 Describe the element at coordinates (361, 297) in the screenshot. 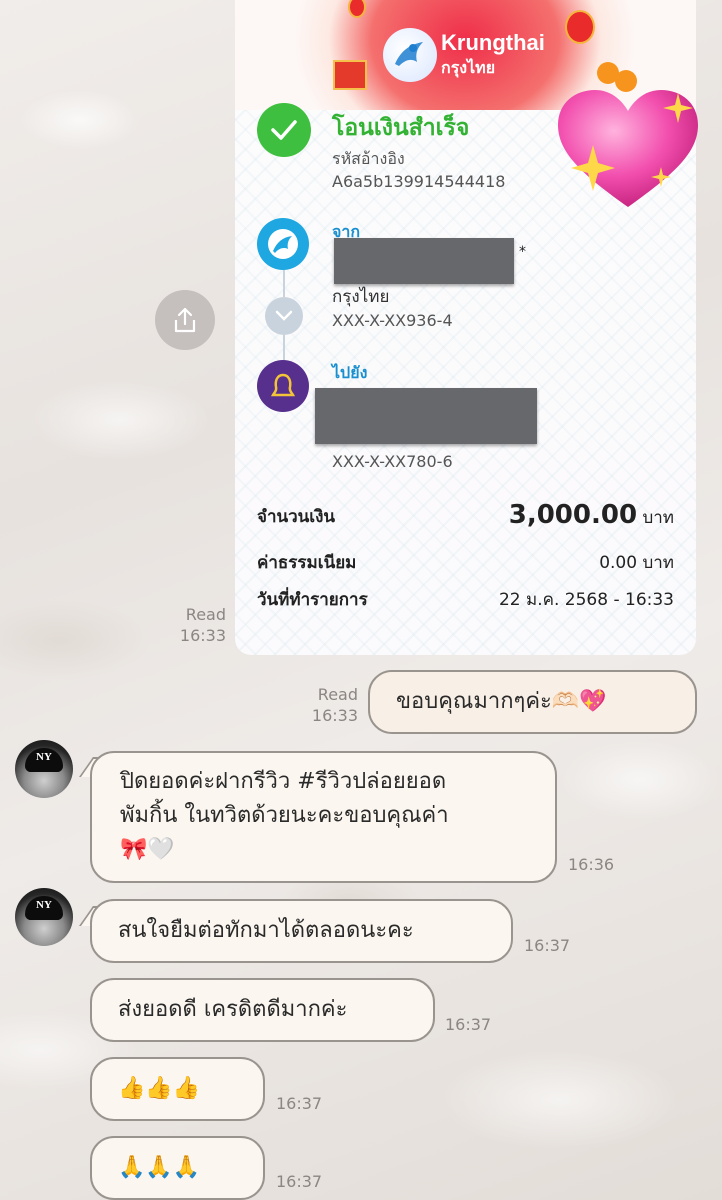

I see `sender-bank: กรุงไทย` at that location.